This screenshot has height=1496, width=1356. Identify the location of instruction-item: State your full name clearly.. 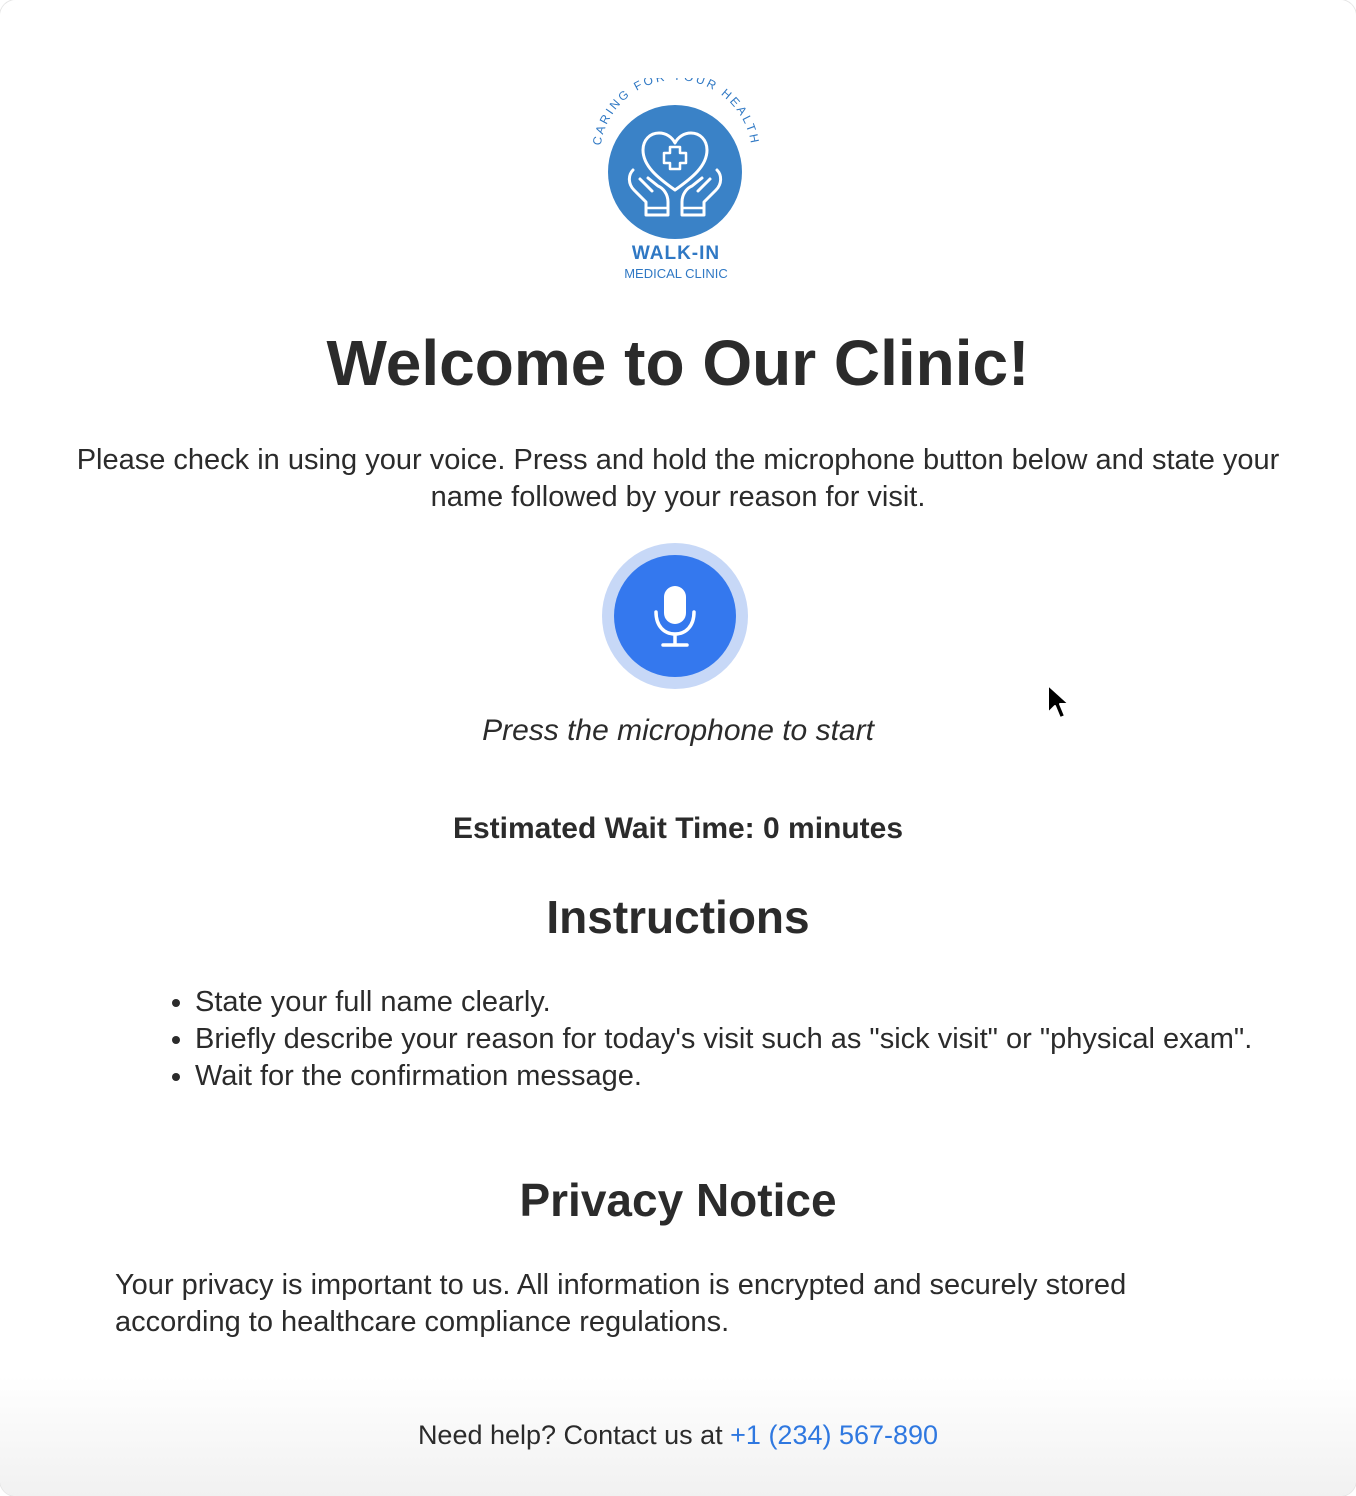
(775, 1002).